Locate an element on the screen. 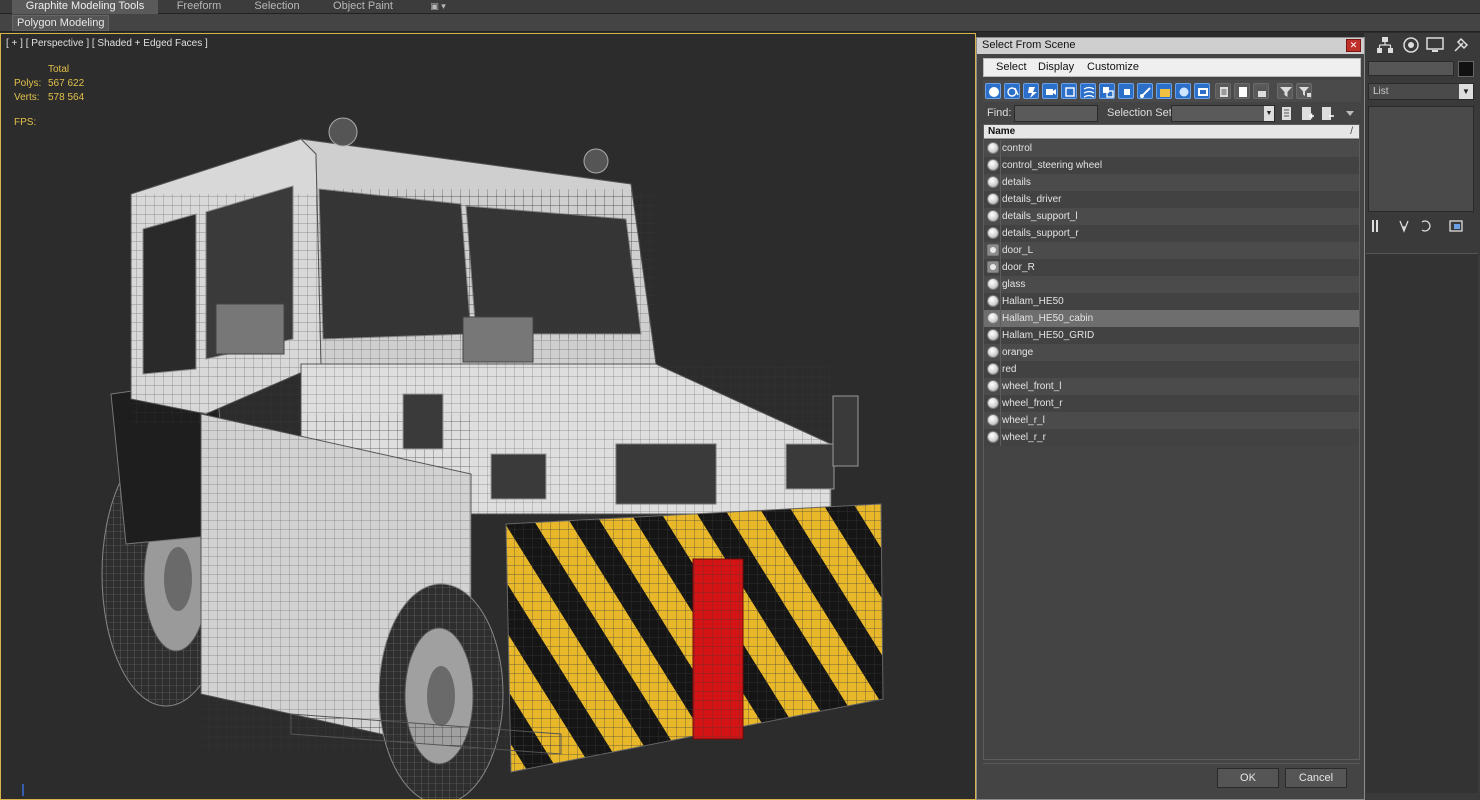 This screenshot has height=800, width=1480. ribbon-options-dropdown: ▣ ▾ is located at coordinates (438, 7).